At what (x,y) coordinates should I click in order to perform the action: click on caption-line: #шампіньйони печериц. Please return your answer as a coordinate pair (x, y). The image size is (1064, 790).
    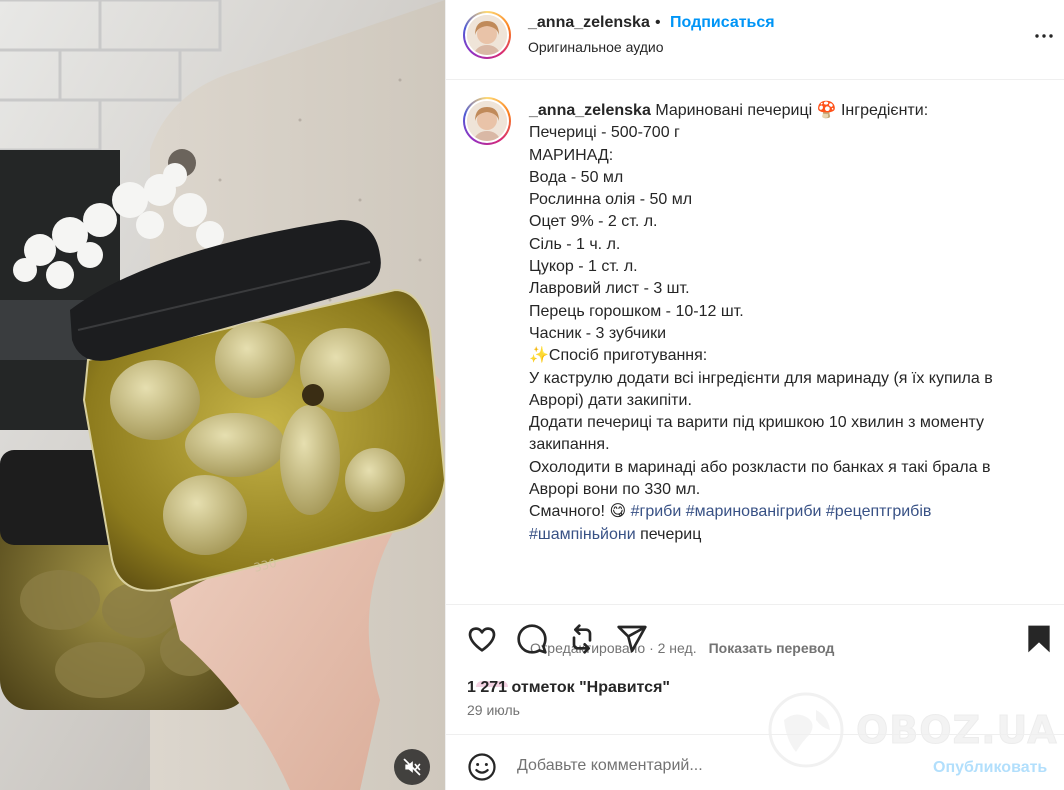
    Looking at the image, I should click on (615, 534).